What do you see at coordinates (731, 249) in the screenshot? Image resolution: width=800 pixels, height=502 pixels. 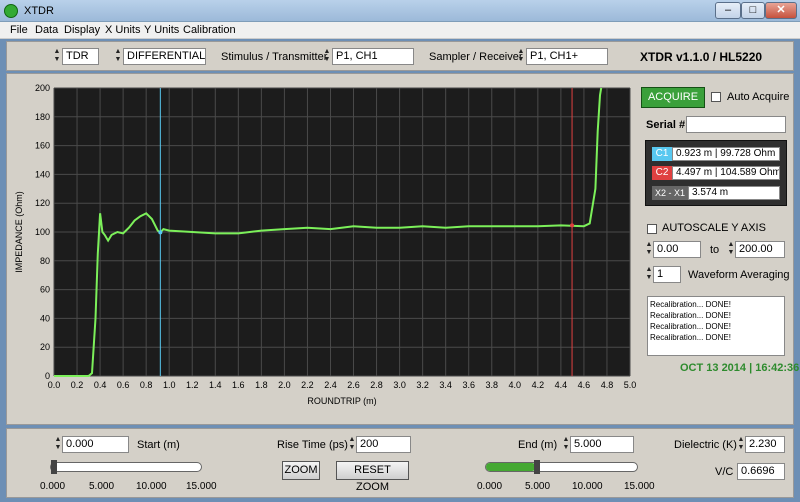 I see `ymax-spinner-icon: ▲ ▼` at bounding box center [731, 249].